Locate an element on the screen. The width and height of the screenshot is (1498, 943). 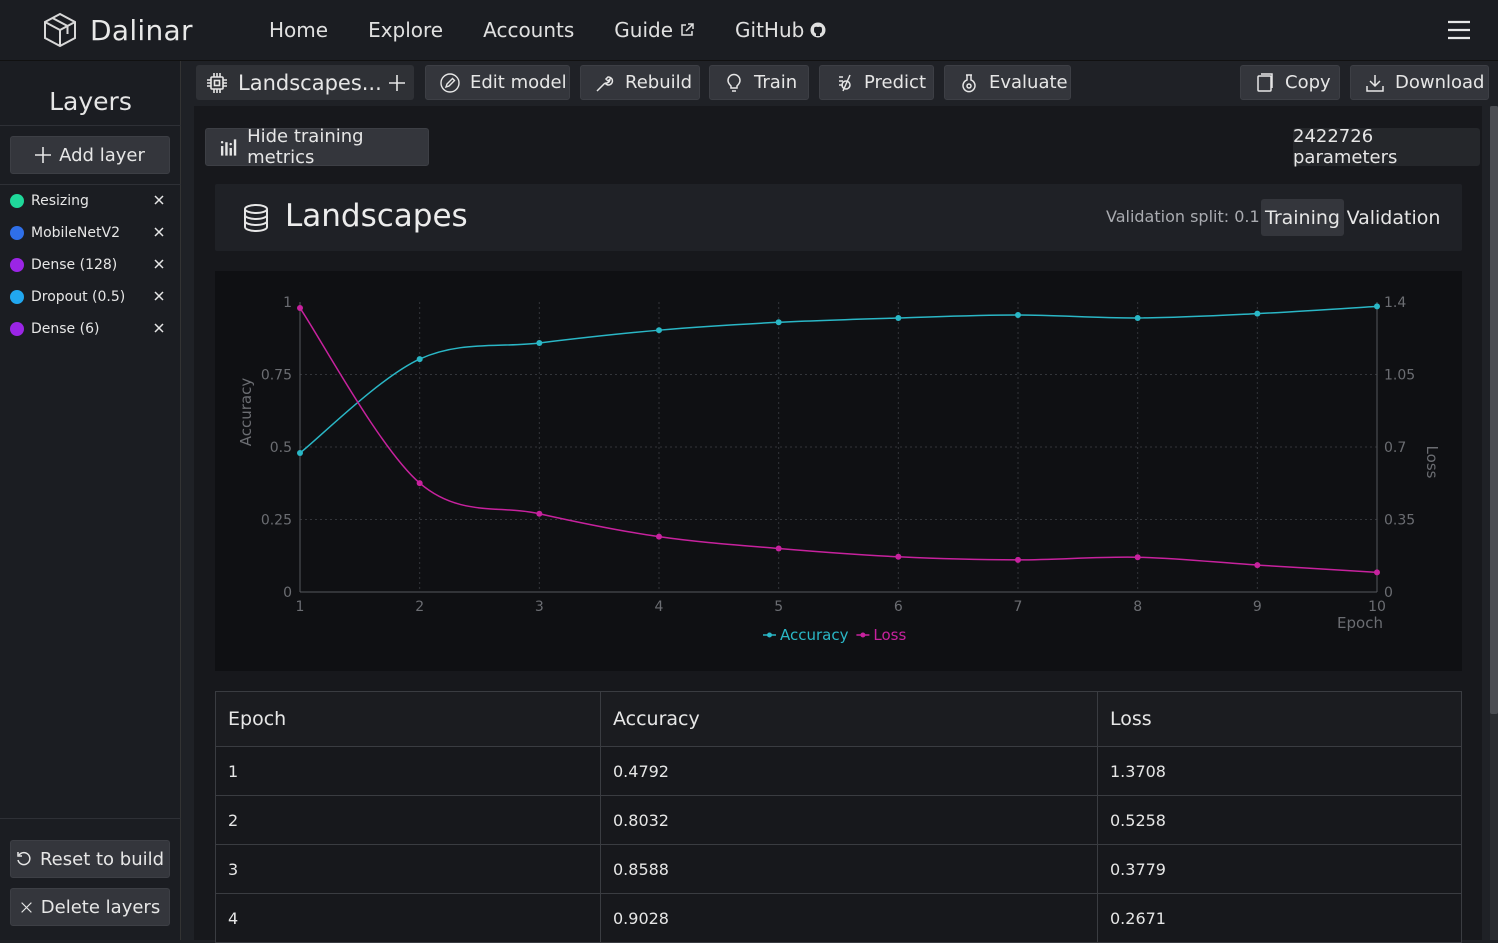
copy-icon is located at coordinates (1265, 82).